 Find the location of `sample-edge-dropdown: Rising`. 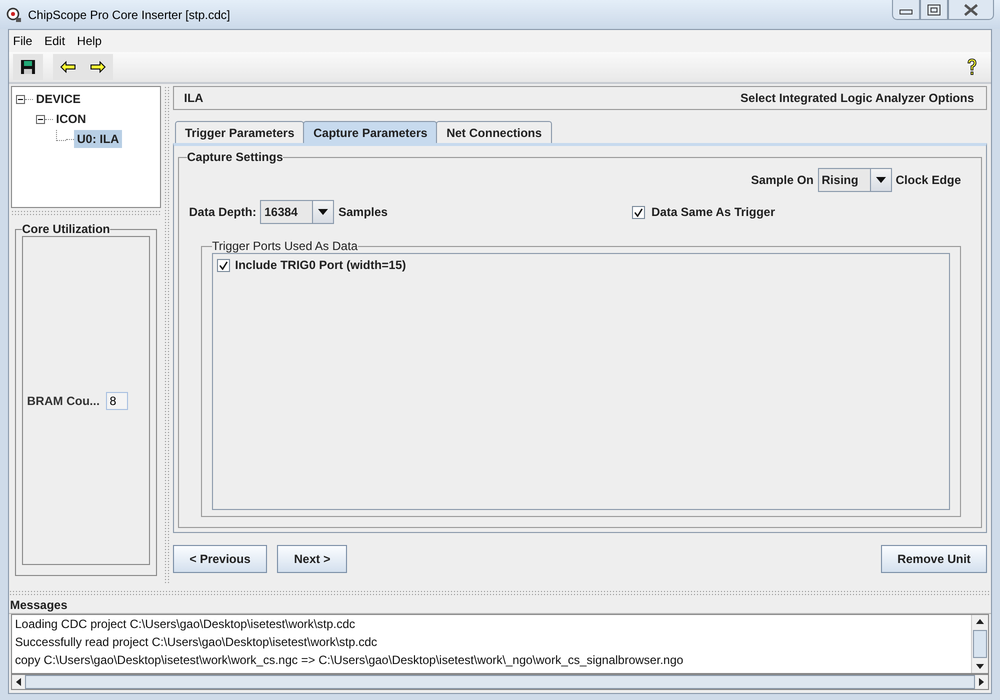

sample-edge-dropdown: Rising is located at coordinates (855, 180).